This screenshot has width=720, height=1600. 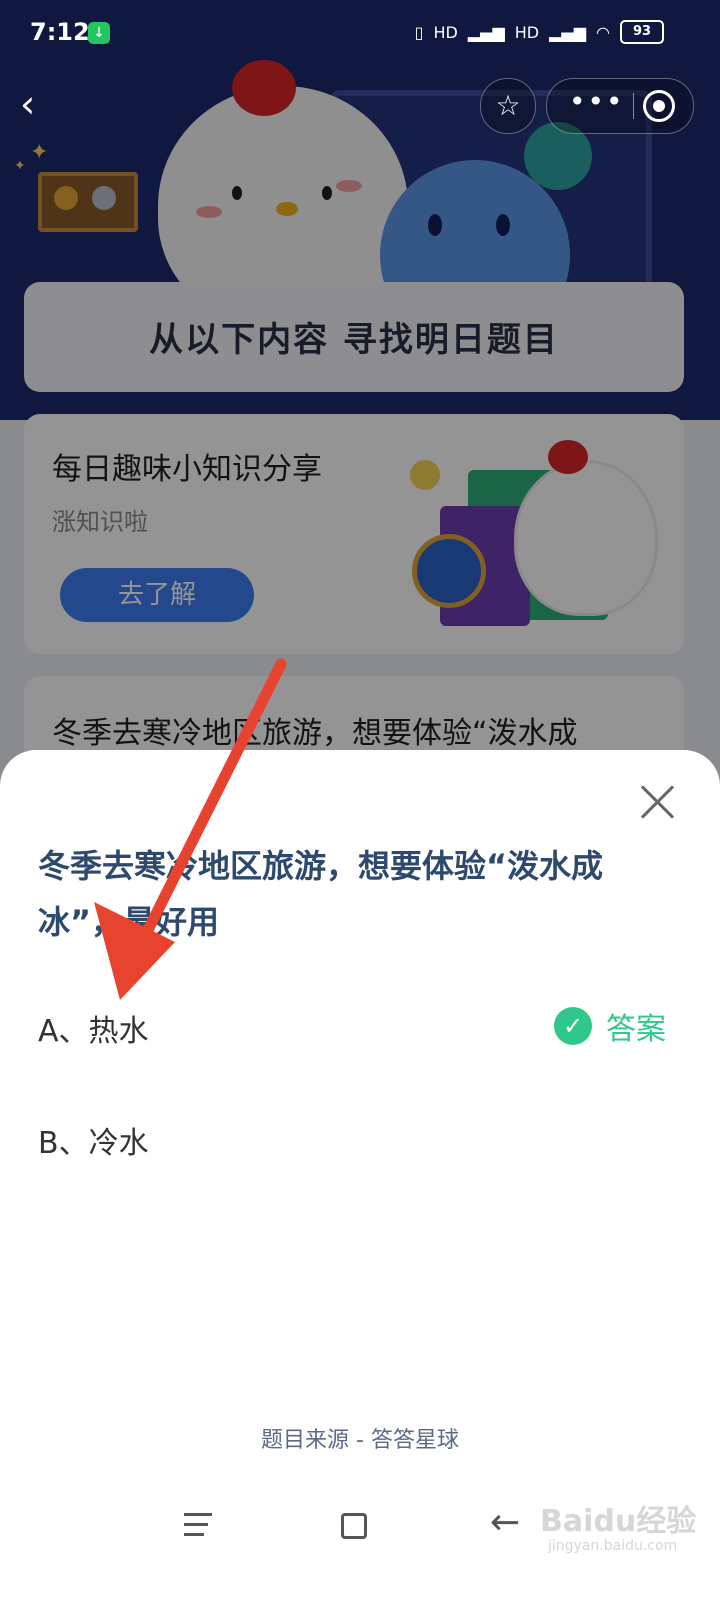 I want to click on close-icon, so click(x=658, y=802).